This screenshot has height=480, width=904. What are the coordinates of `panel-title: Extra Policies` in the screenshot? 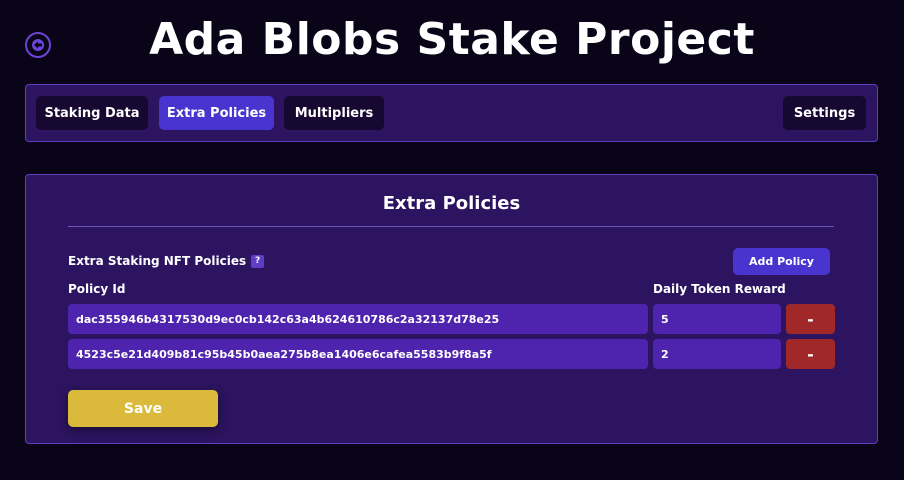 It's located at (451, 203).